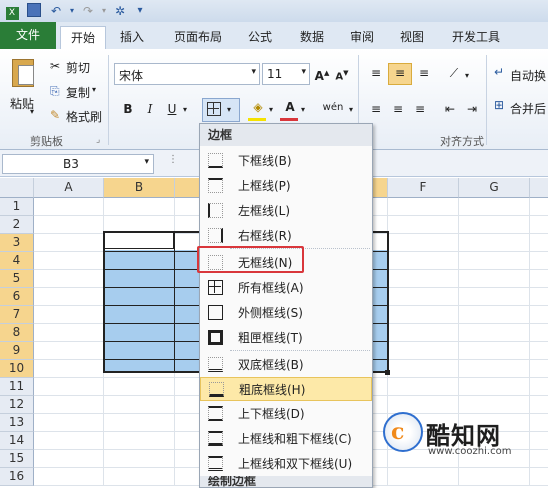  Describe the element at coordinates (17, 315) in the screenshot. I see `row-header: 7` at that location.